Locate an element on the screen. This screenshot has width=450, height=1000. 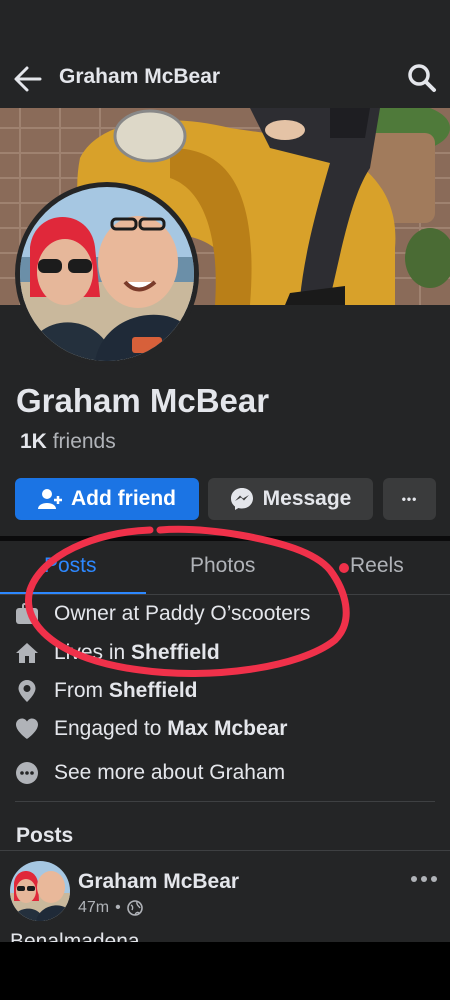
about-lives-prefix: Lives in is located at coordinates (93, 652).